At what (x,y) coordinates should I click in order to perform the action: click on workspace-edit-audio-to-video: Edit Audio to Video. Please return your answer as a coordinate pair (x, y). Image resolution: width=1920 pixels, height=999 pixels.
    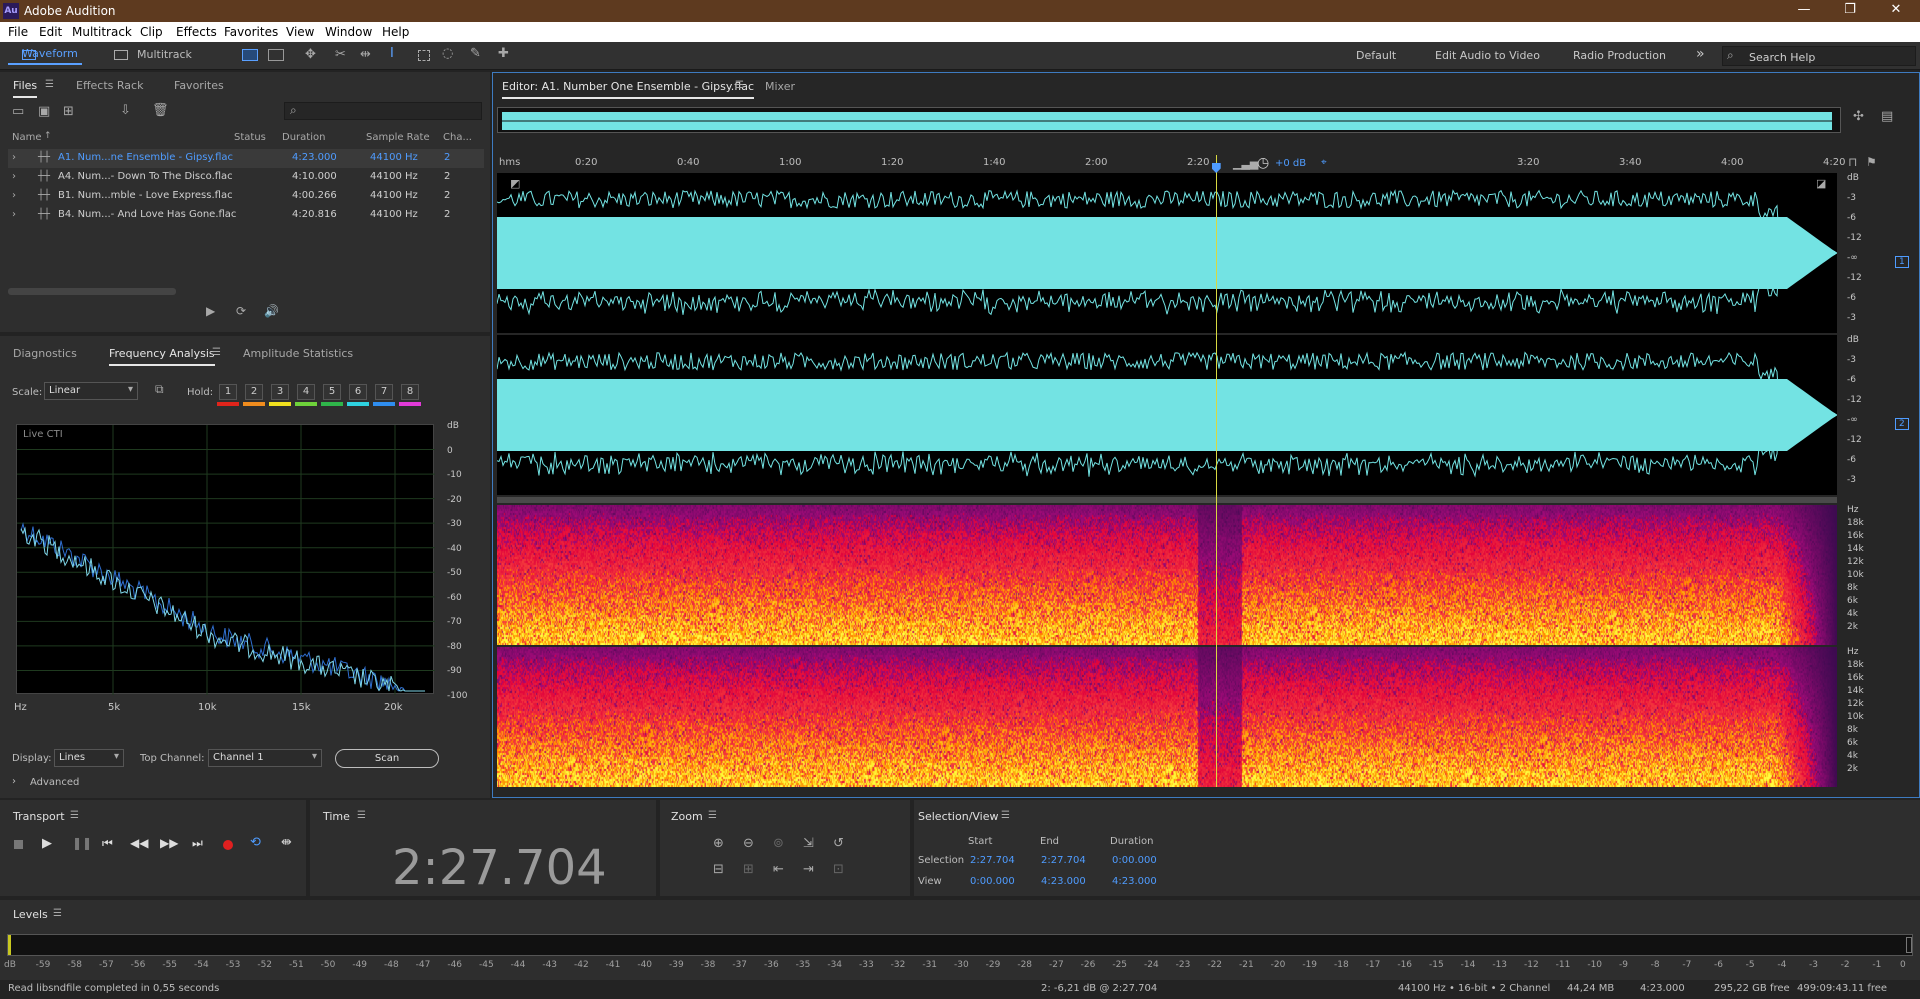
    Looking at the image, I should click on (1487, 55).